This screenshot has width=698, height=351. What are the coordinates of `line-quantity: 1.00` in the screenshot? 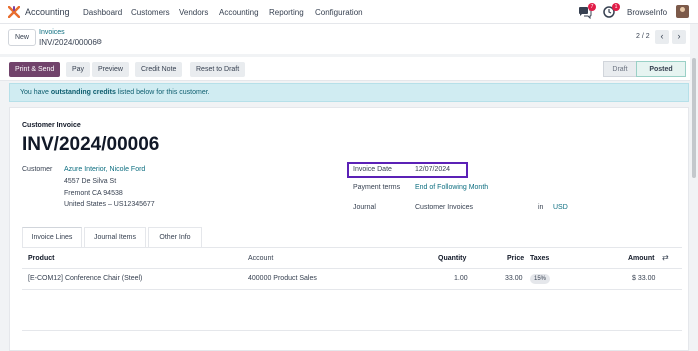 It's located at (461, 278).